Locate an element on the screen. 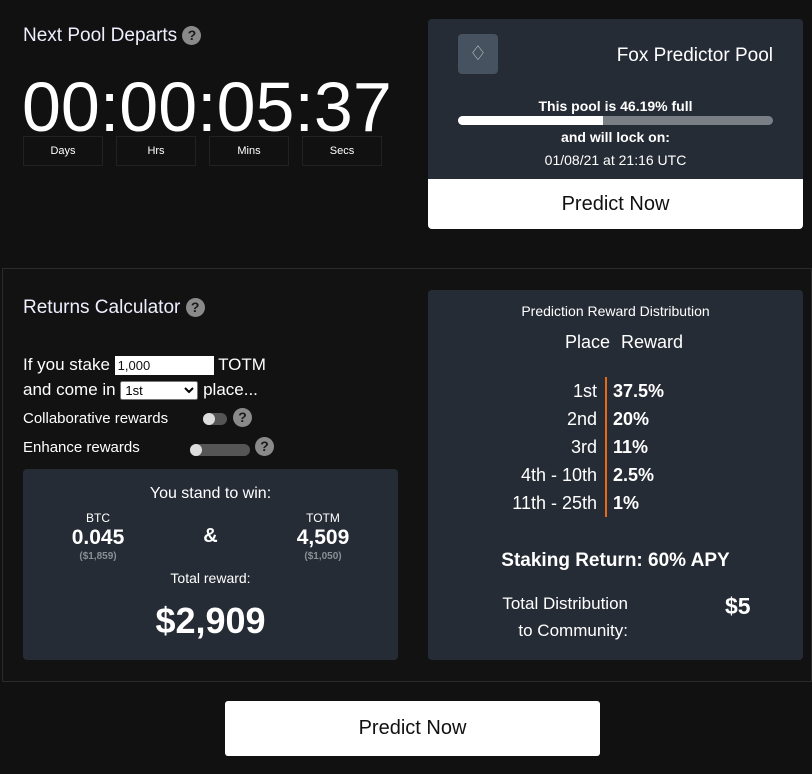 Image resolution: width=812 pixels, height=774 pixels. reward-cell: 37.5% is located at coordinates (634, 391).